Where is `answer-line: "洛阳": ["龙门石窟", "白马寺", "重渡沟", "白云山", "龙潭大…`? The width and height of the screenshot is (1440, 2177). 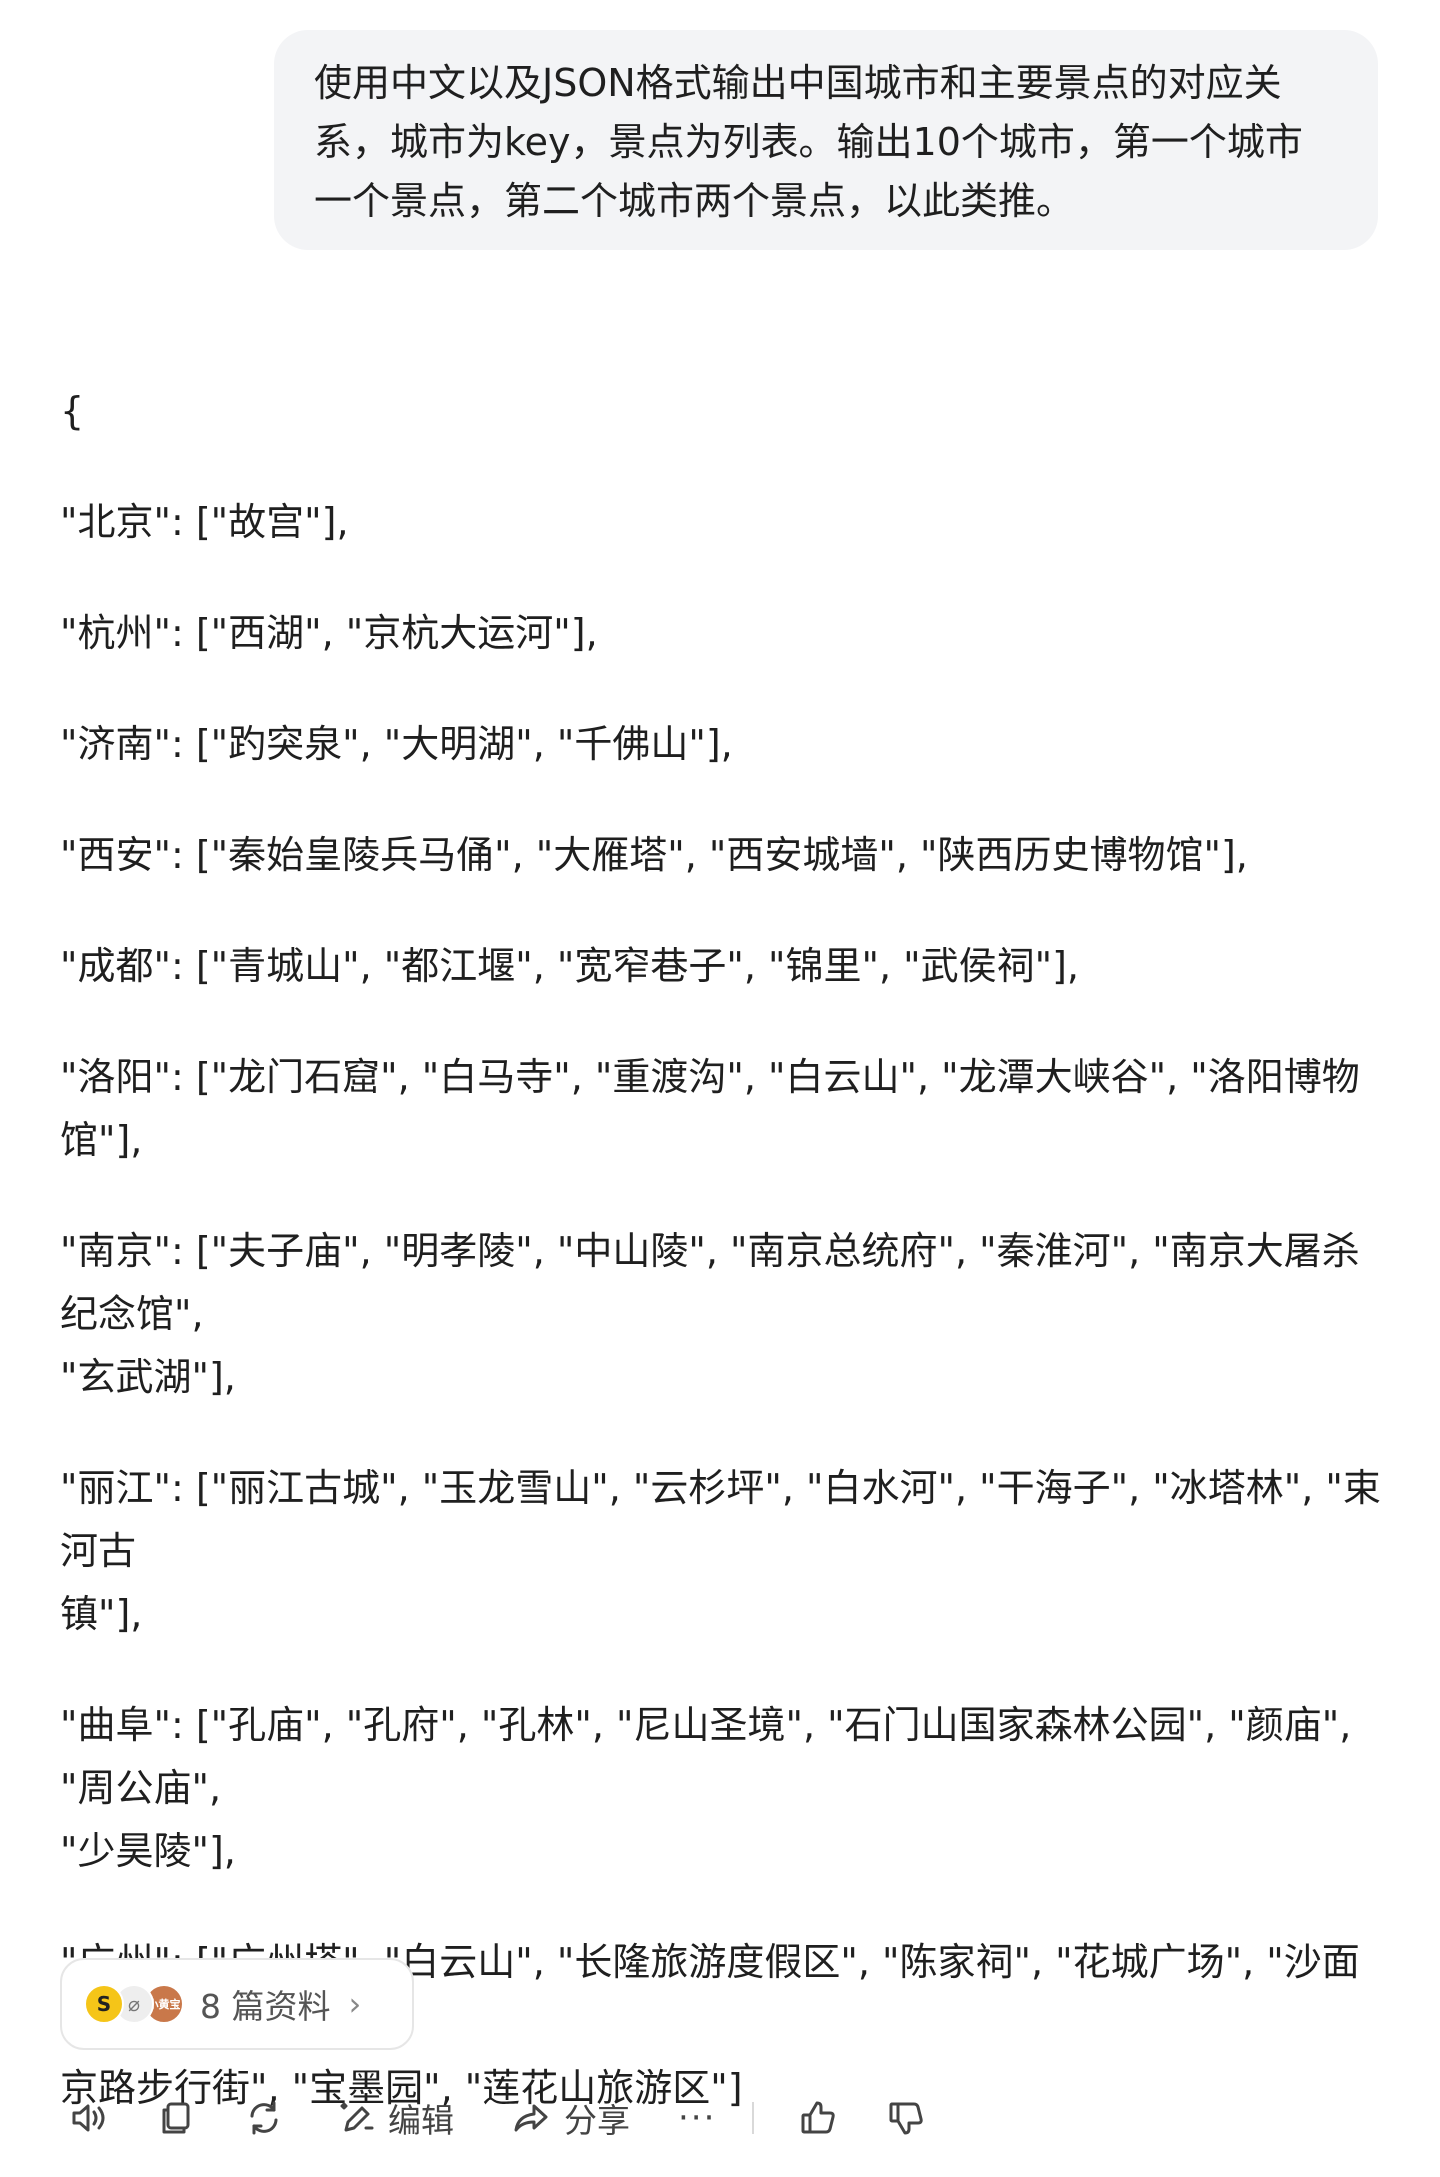 answer-line: "洛阳": ["龙门石窟", "白马寺", "重渡沟", "白云山", "龙潭大… is located at coordinates (710, 1108).